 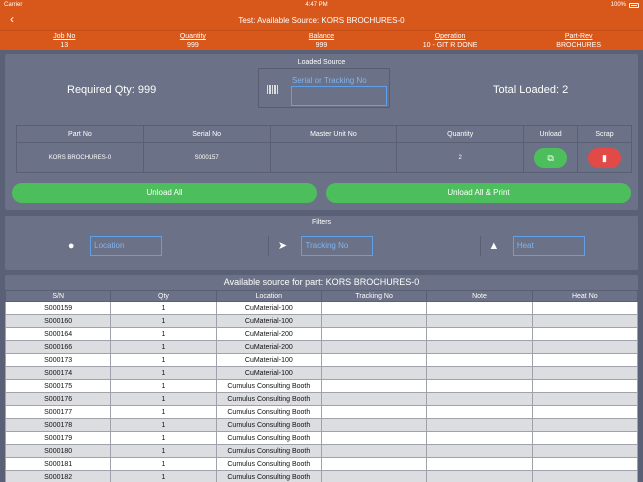 I want to click on unload-button: ⧉, so click(x=551, y=157).